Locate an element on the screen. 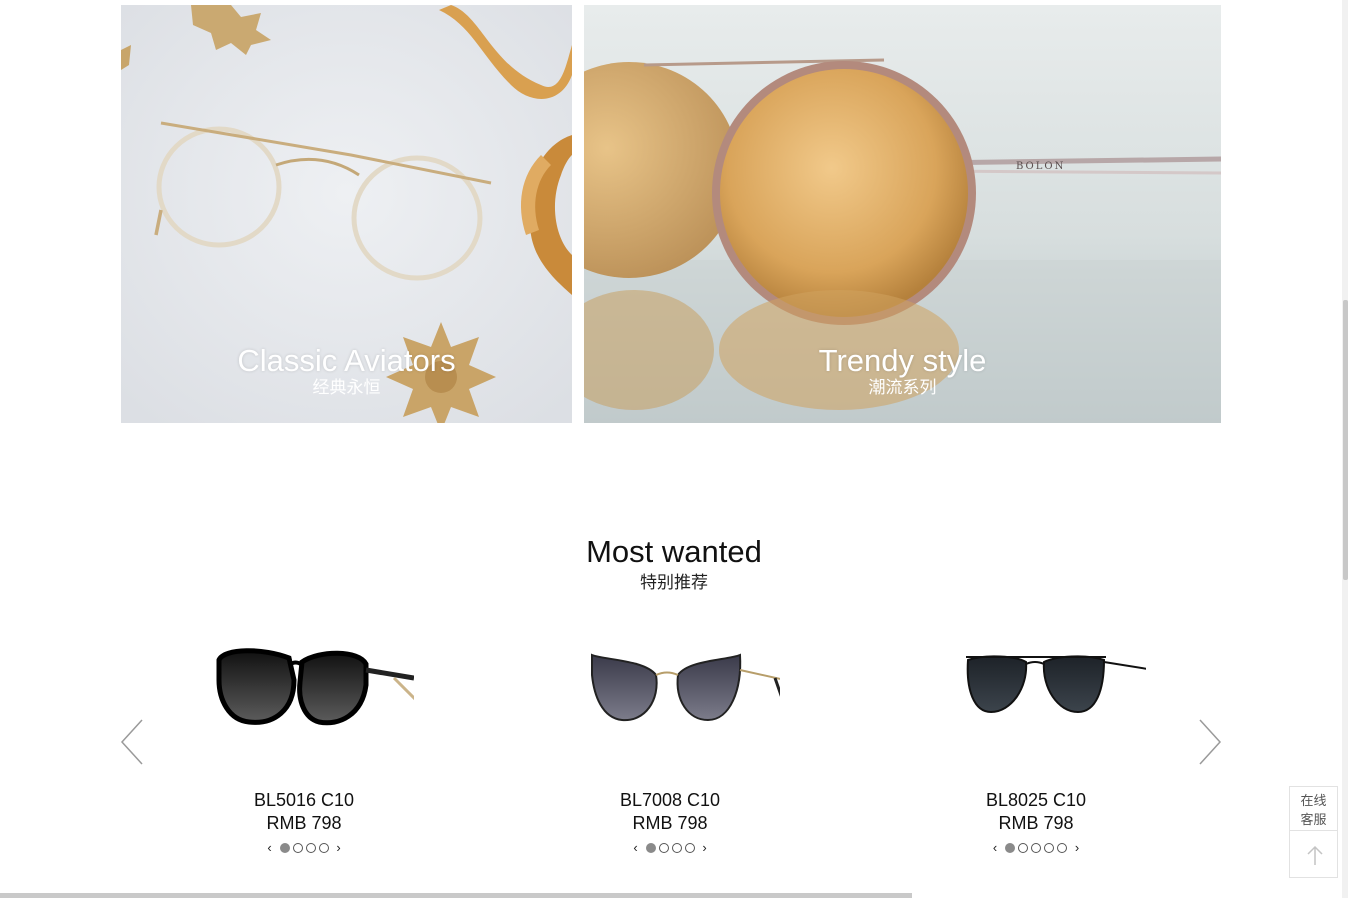  service-label-line1: 在线 is located at coordinates (1313, 800).